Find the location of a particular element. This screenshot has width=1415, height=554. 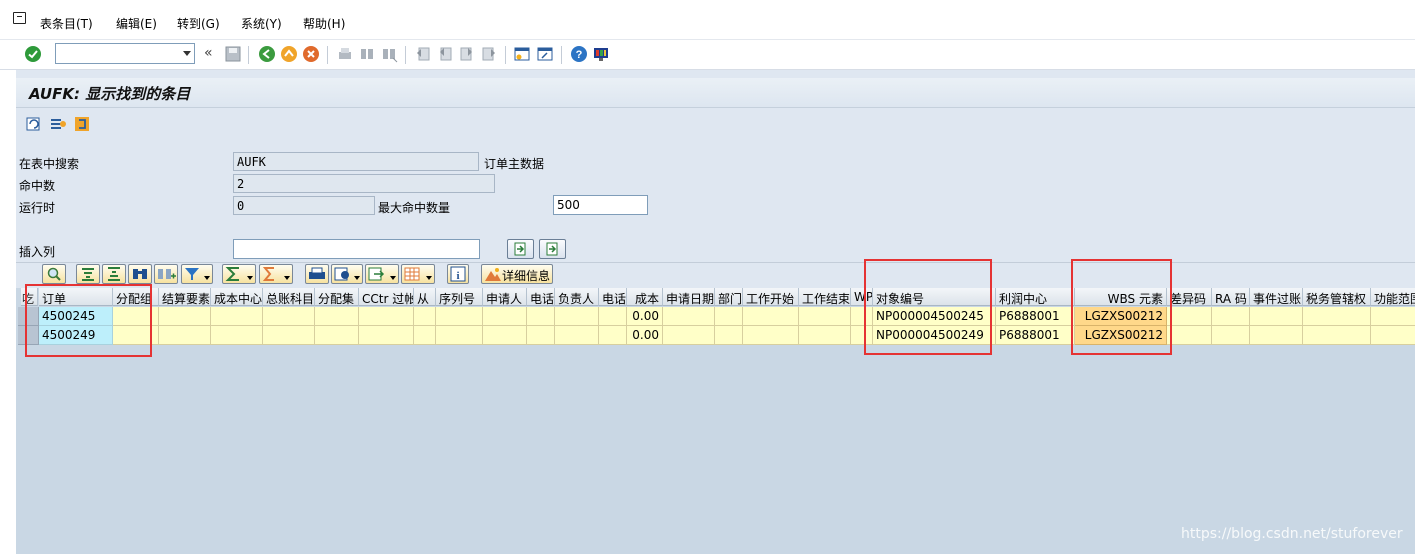

menu-system: 系统(Y) is located at coordinates (261, 23).